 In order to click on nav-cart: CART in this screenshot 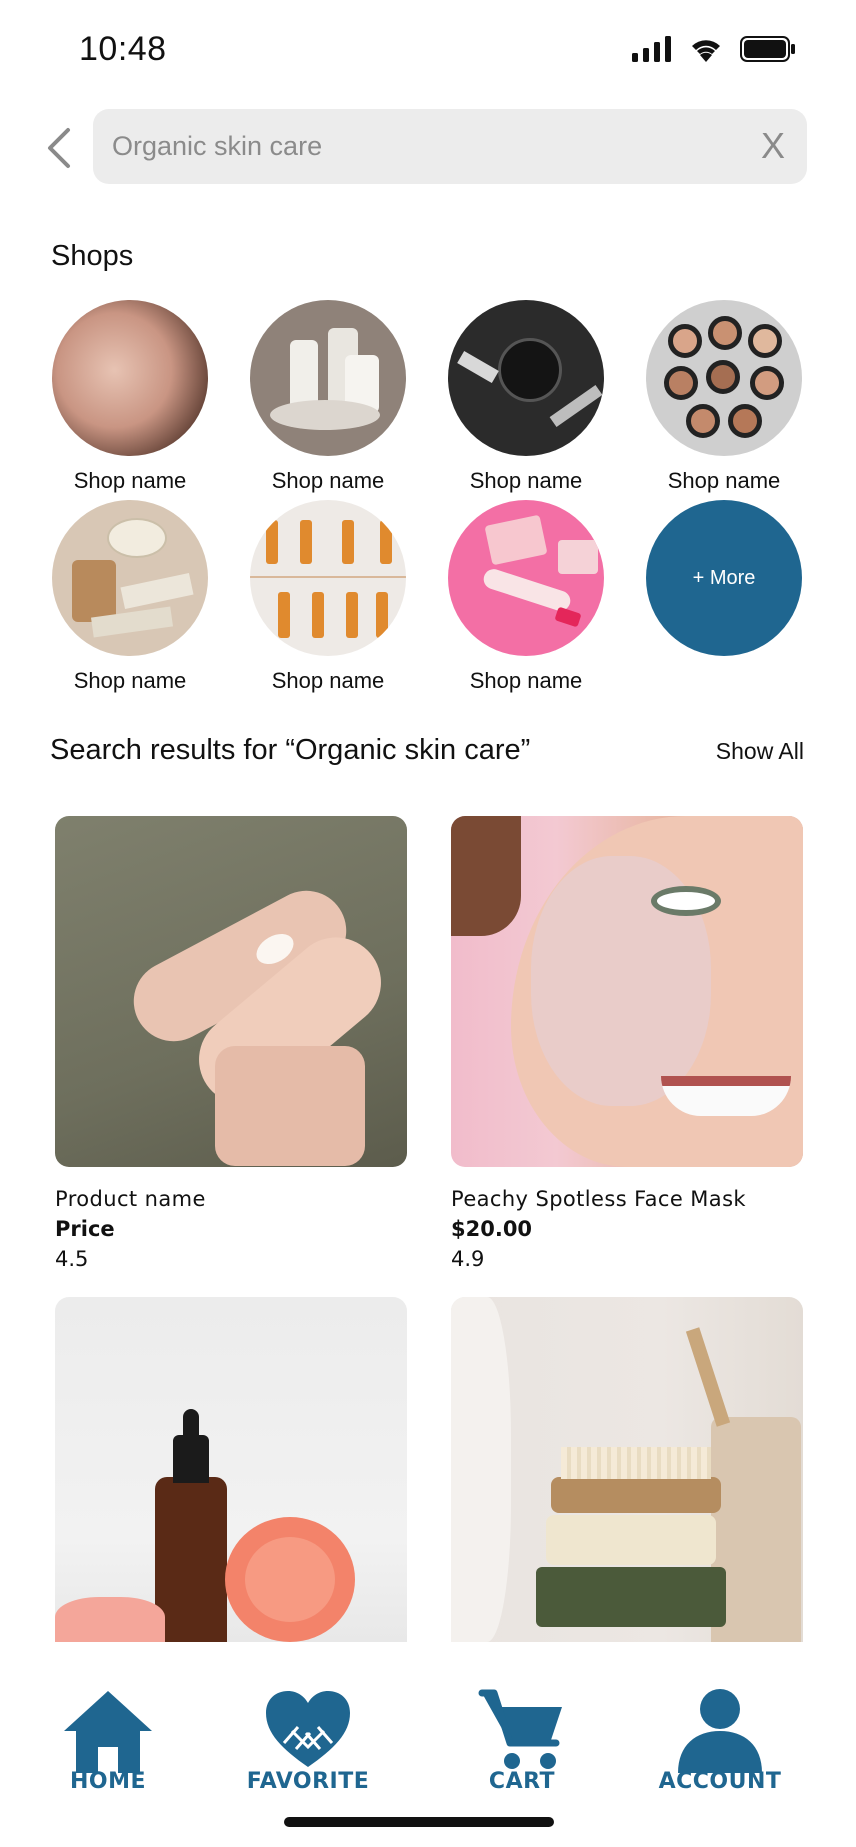, I will do `click(522, 1740)`.